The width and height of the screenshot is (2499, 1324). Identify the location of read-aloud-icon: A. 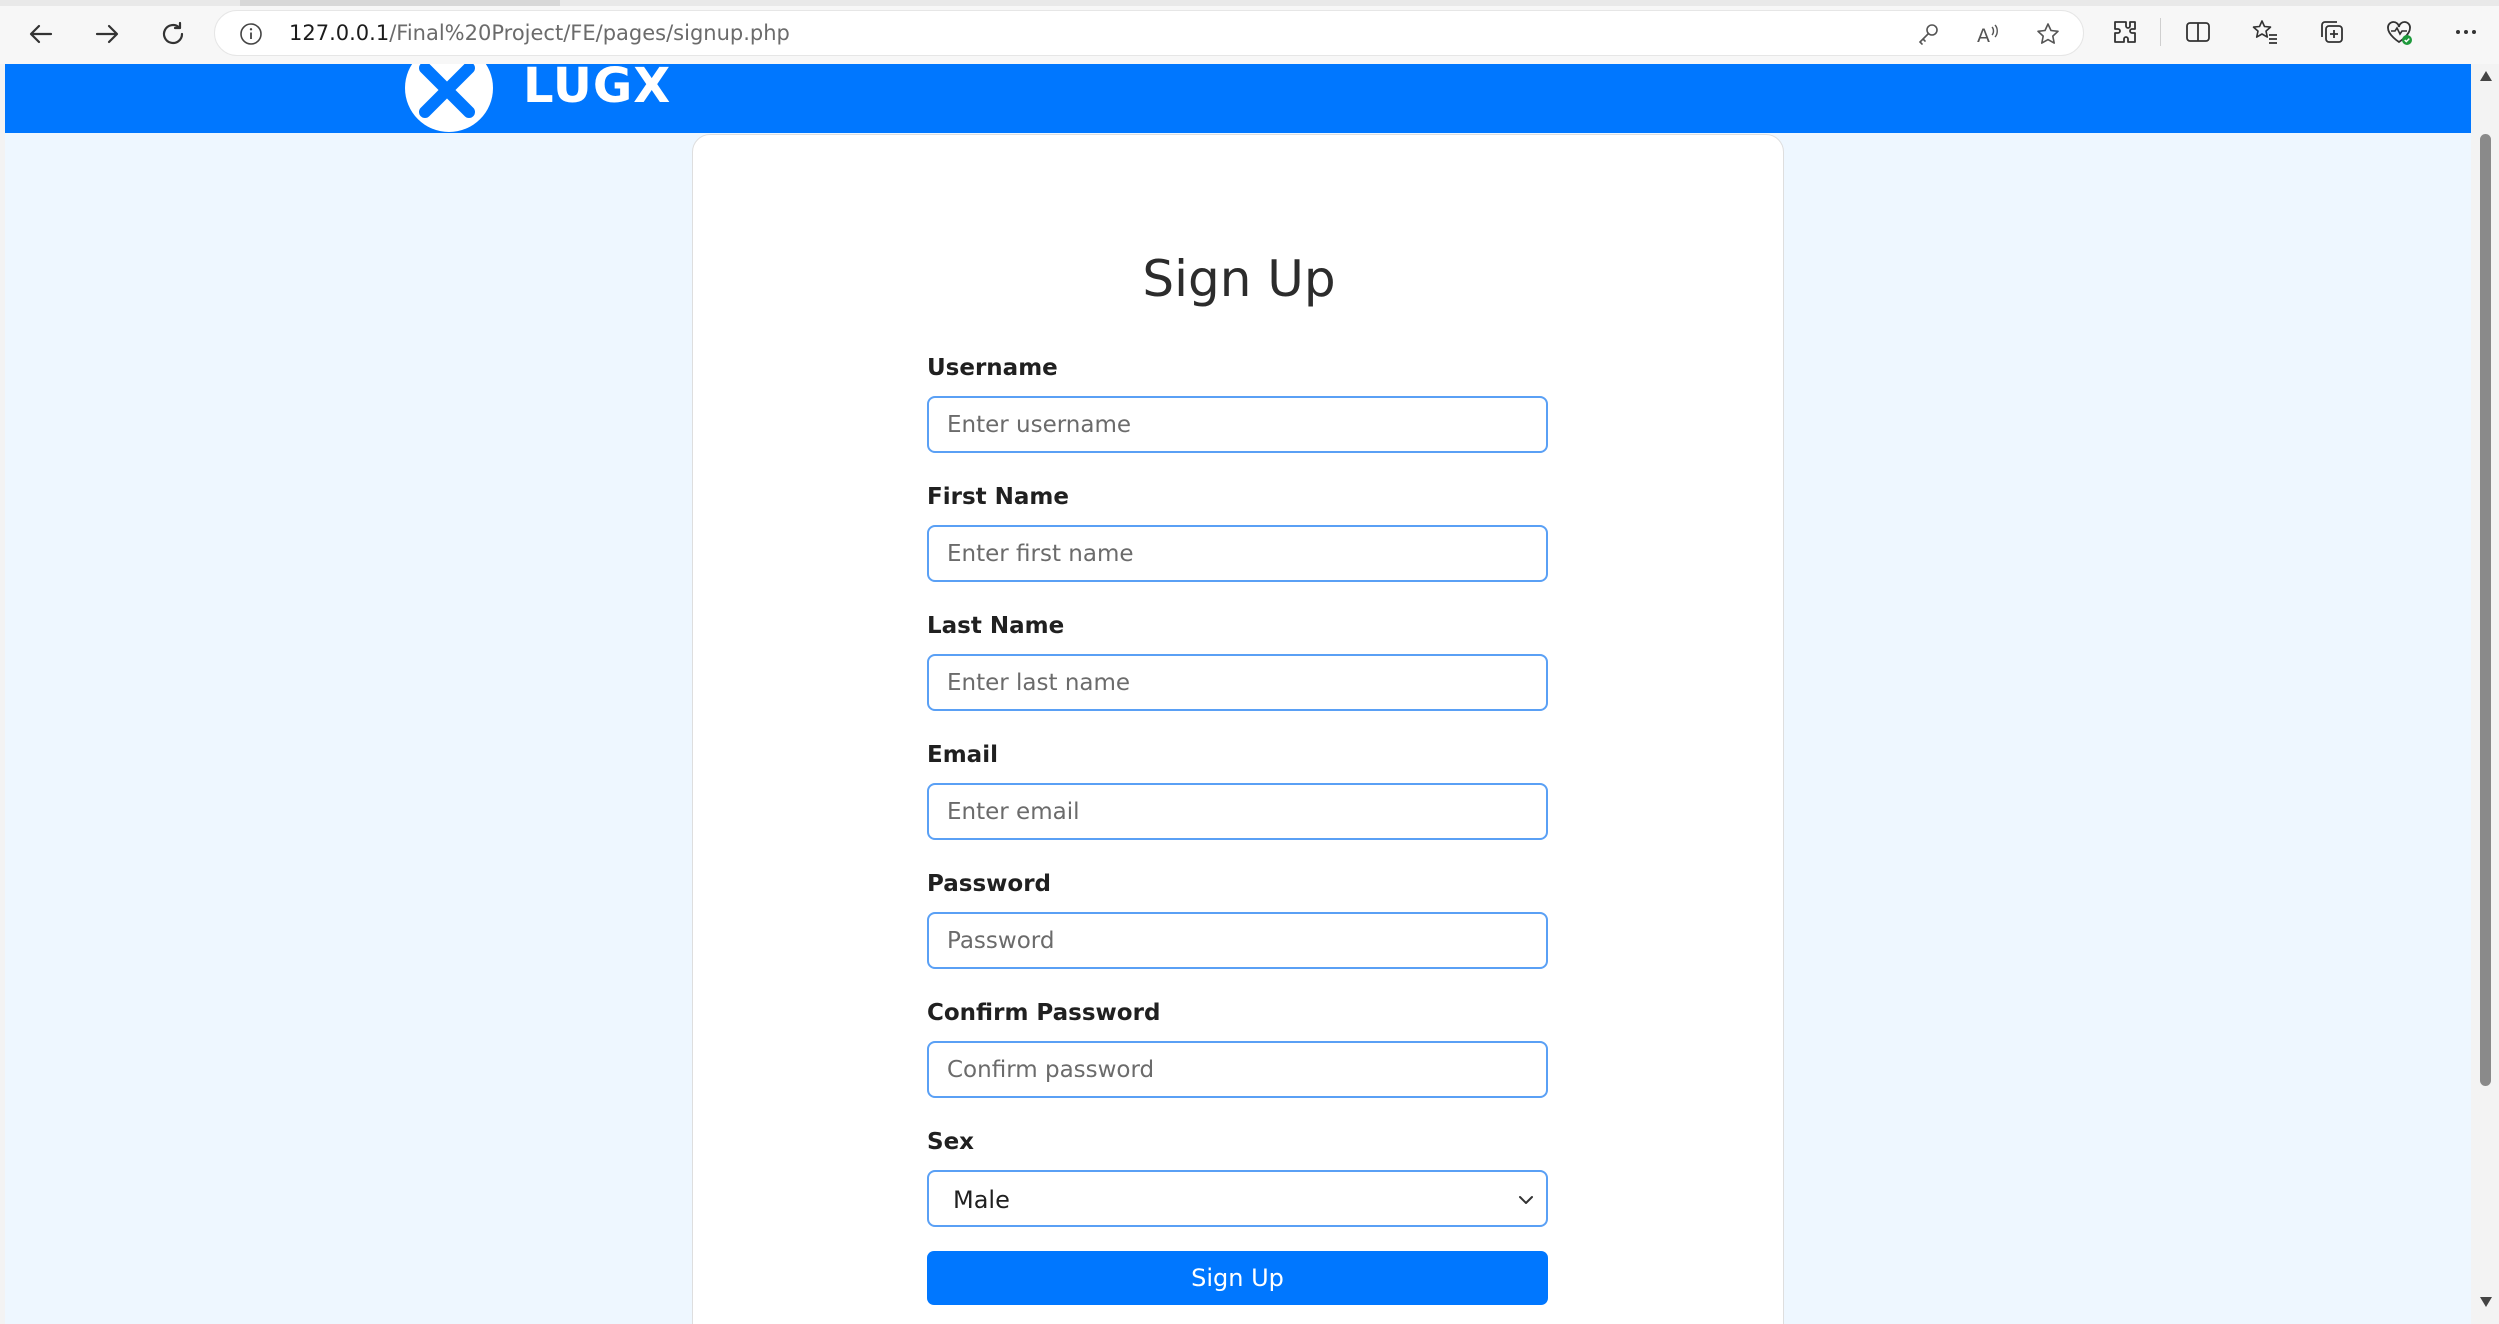
(1988, 34).